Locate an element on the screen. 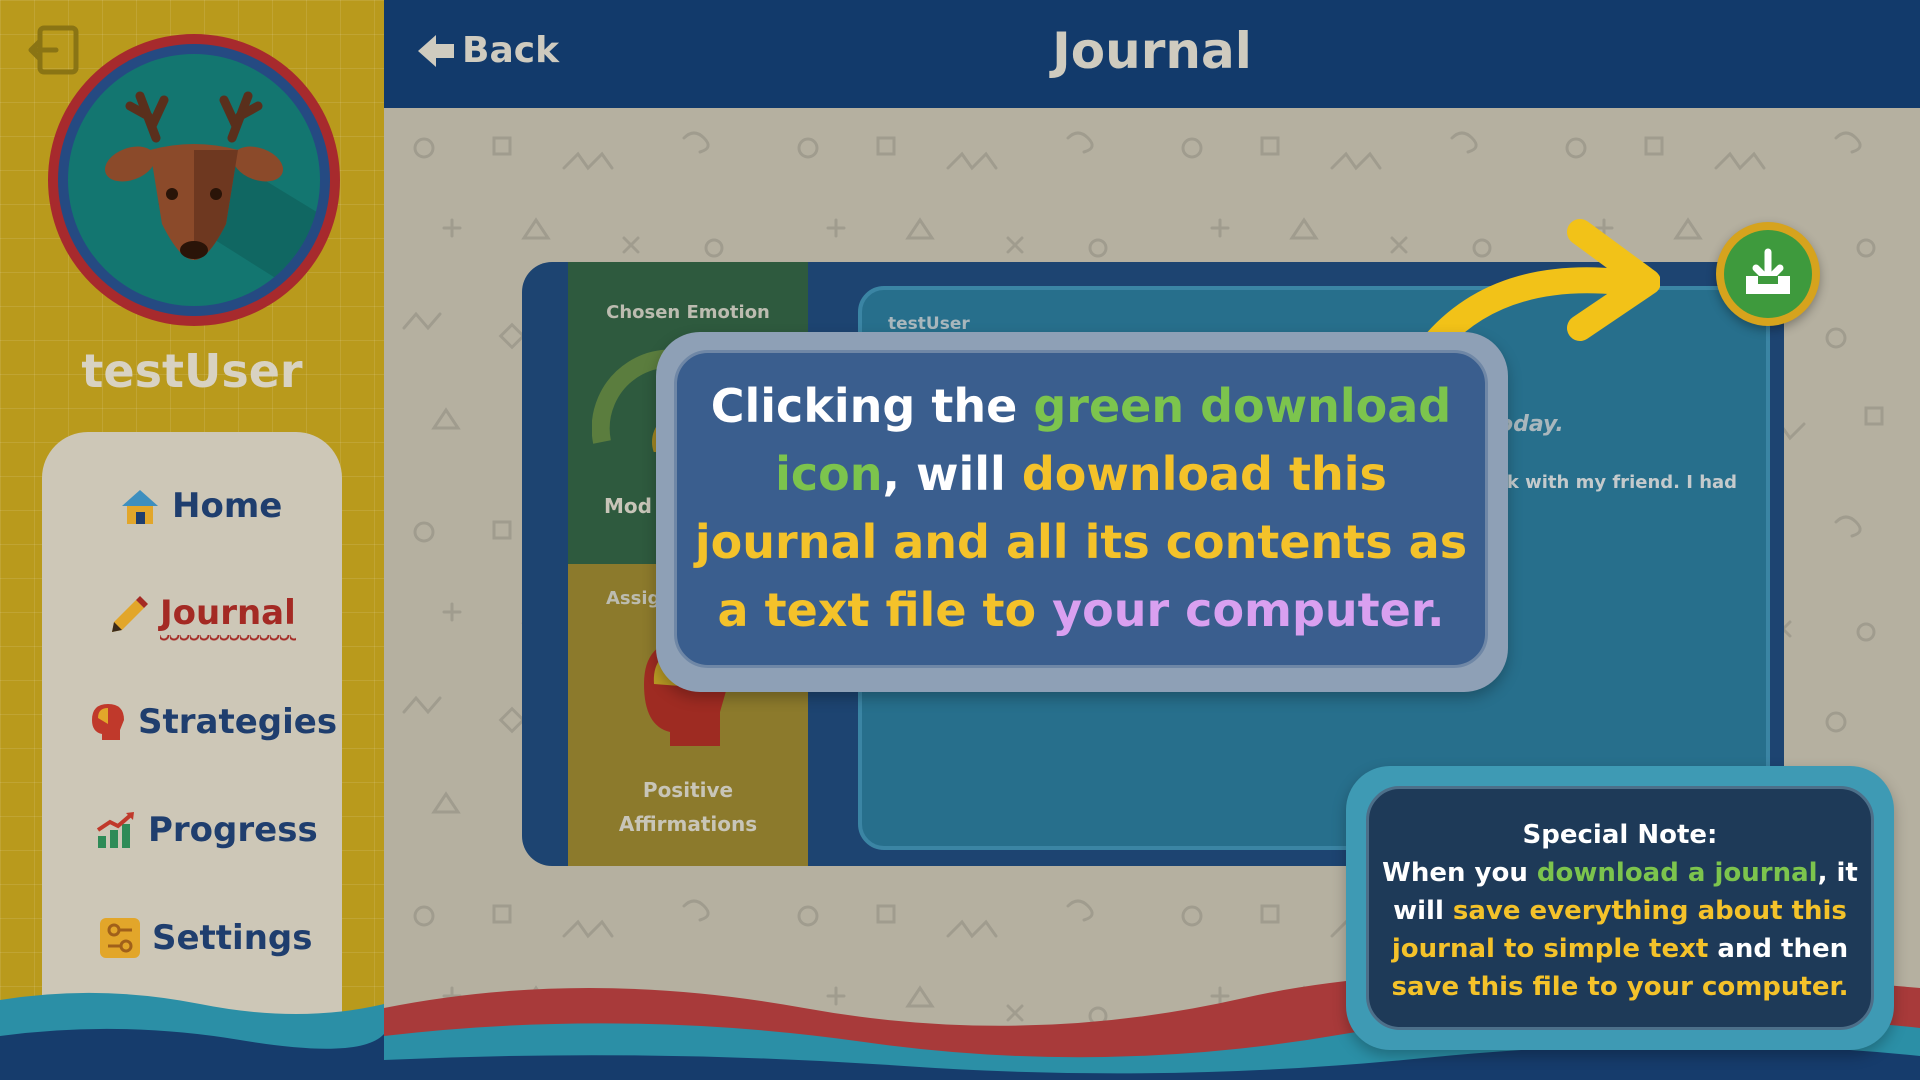  note-title: Special Note: is located at coordinates (1620, 835).